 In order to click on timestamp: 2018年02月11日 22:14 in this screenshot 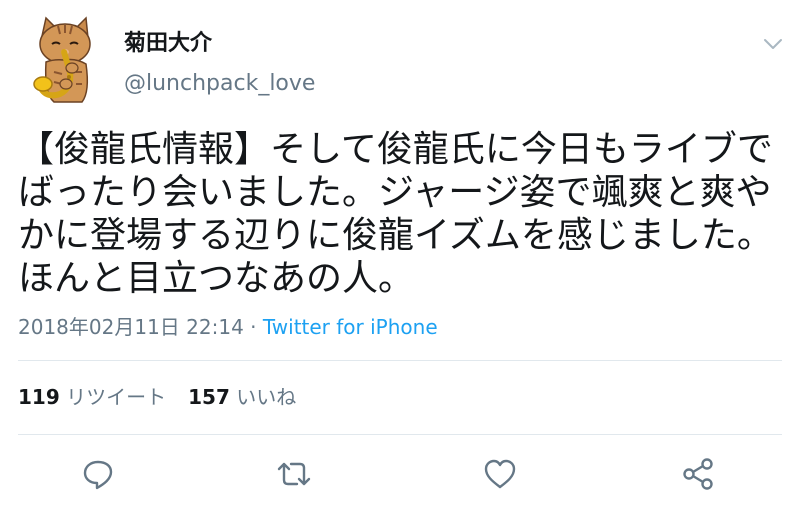, I will do `click(131, 327)`.